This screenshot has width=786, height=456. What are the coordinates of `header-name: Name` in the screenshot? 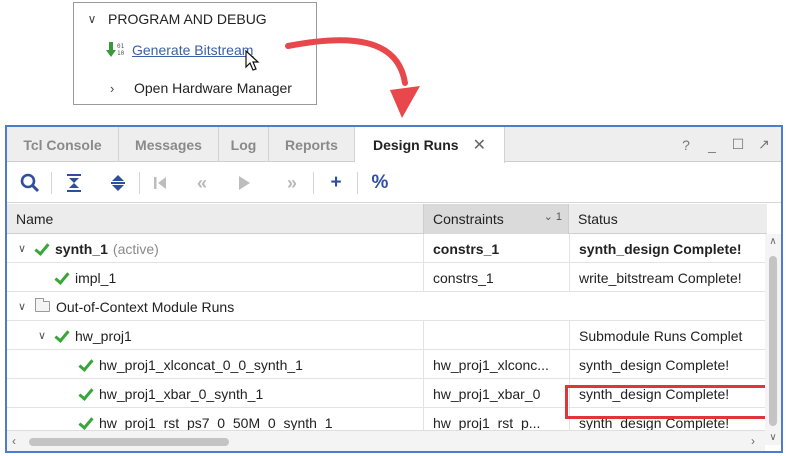 It's located at (215, 219).